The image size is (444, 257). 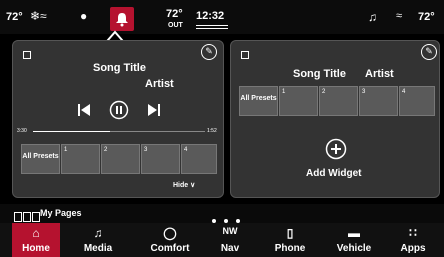 I want to click on nav-vehicle: ▬ Vehicle, so click(x=354, y=240).